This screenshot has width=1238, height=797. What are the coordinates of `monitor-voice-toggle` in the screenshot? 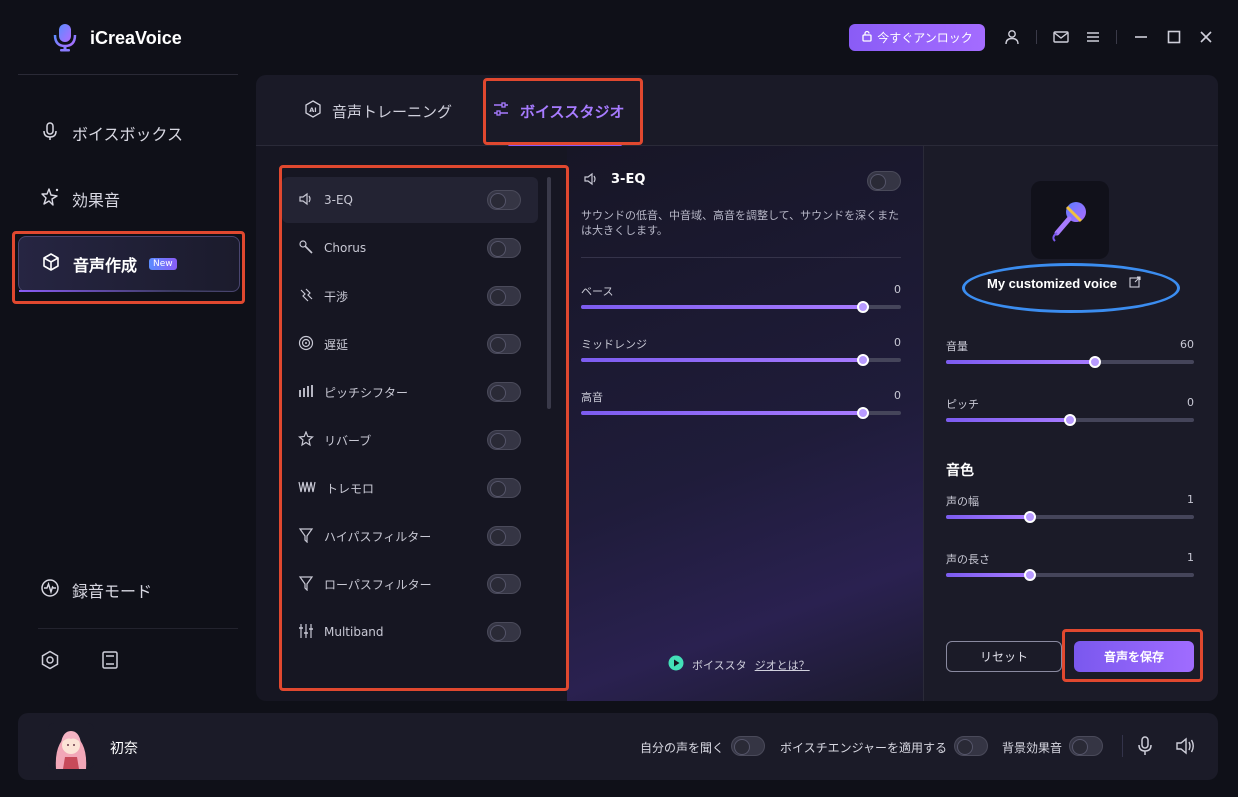 It's located at (748, 746).